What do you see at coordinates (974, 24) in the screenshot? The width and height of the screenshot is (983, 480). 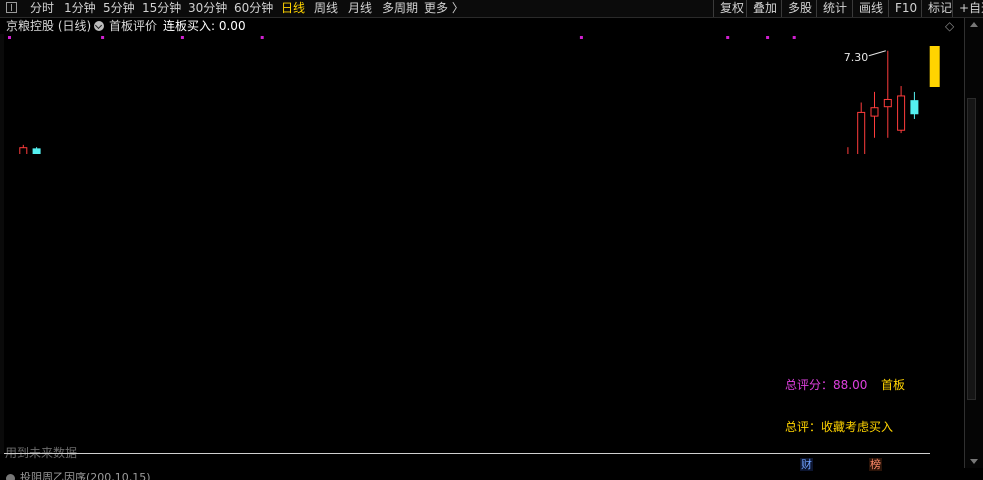 I see `scroll-up-icon` at bounding box center [974, 24].